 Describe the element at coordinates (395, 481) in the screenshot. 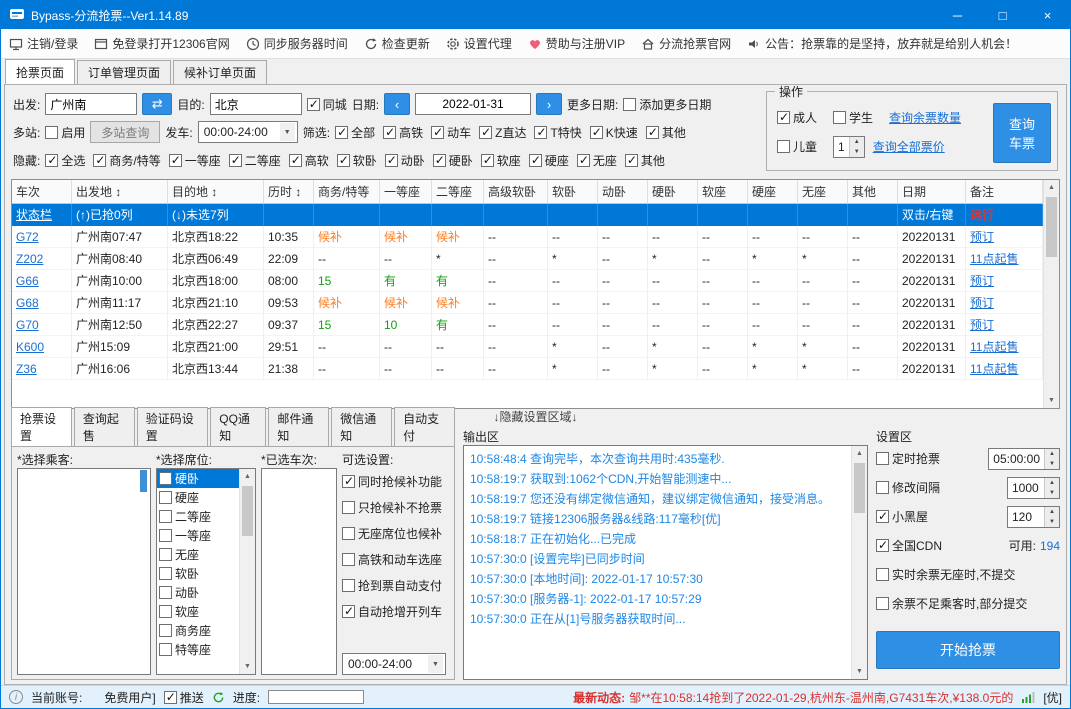

I see `option-checkbox: 同时抢候补功能` at that location.